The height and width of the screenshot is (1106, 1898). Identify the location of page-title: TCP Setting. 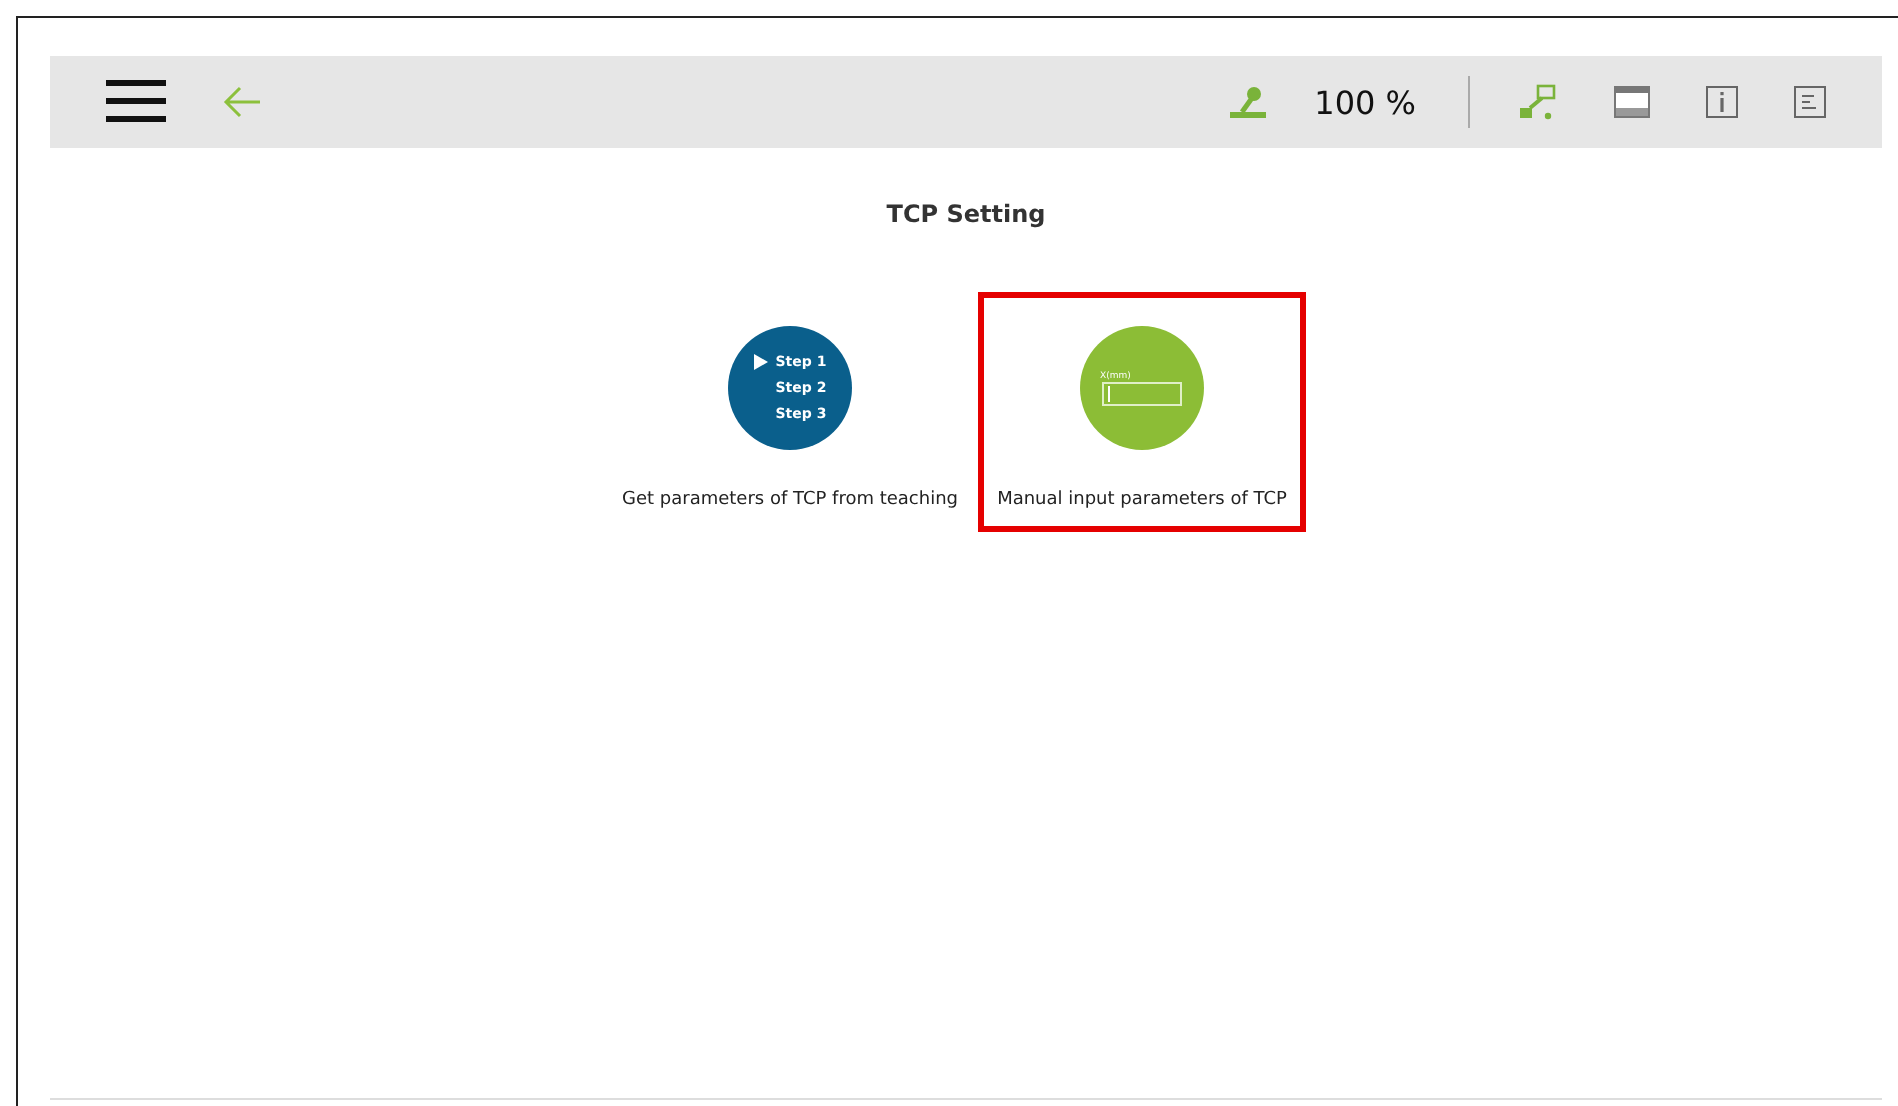
(966, 214).